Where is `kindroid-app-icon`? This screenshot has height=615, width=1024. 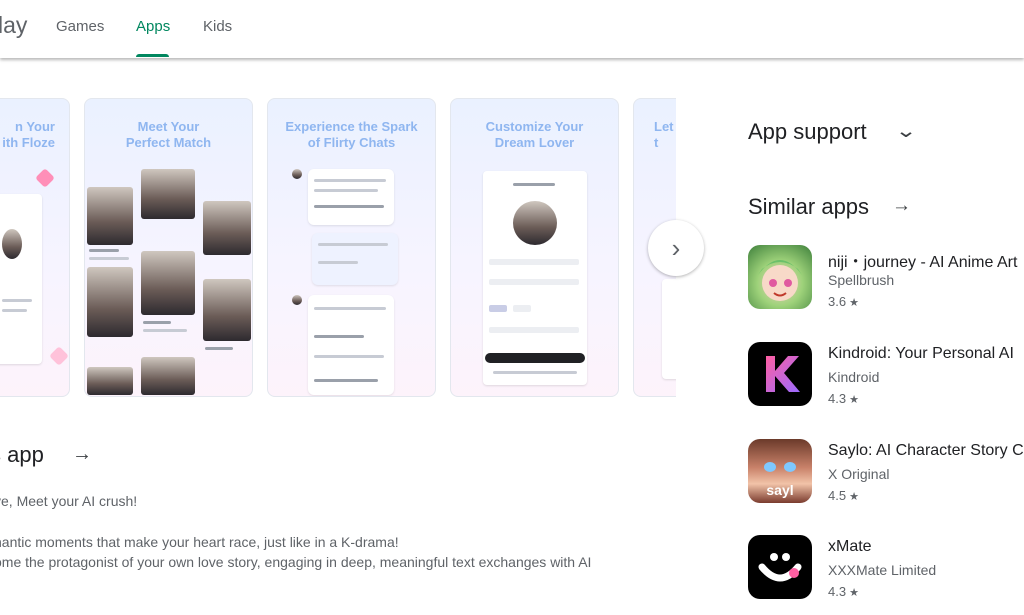 kindroid-app-icon is located at coordinates (780, 374).